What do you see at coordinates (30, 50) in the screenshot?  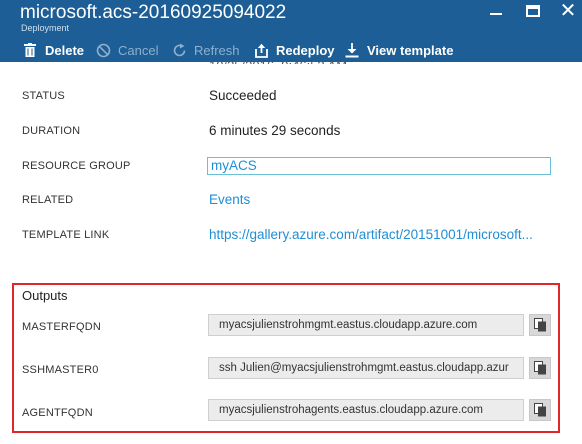 I see `trash-icon` at bounding box center [30, 50].